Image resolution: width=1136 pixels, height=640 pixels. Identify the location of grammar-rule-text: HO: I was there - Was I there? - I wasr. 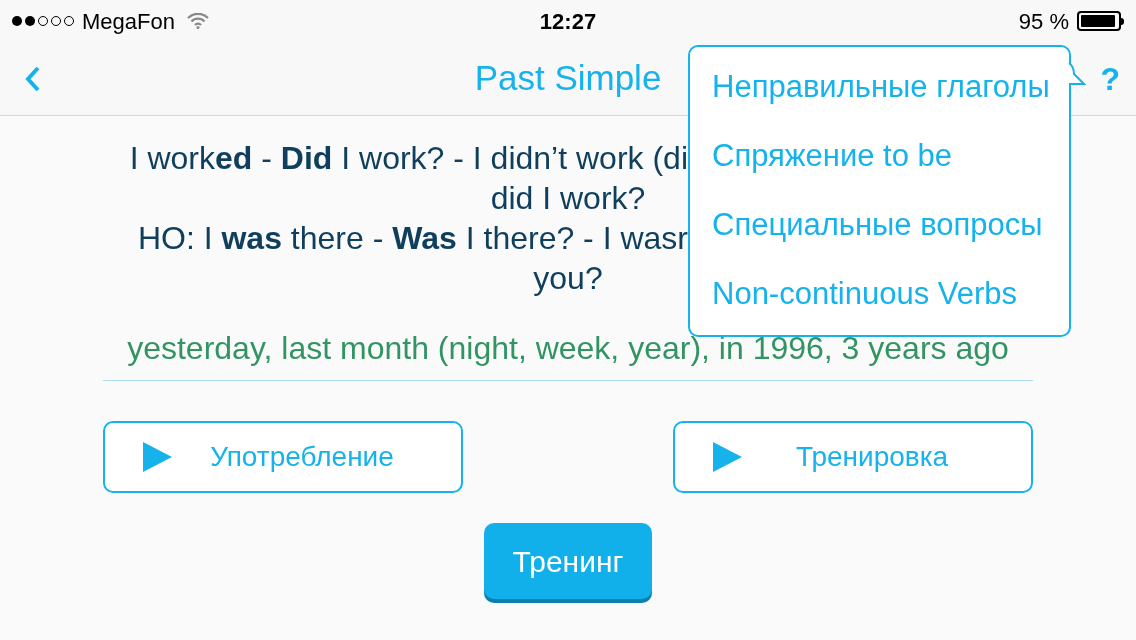
(412, 238).